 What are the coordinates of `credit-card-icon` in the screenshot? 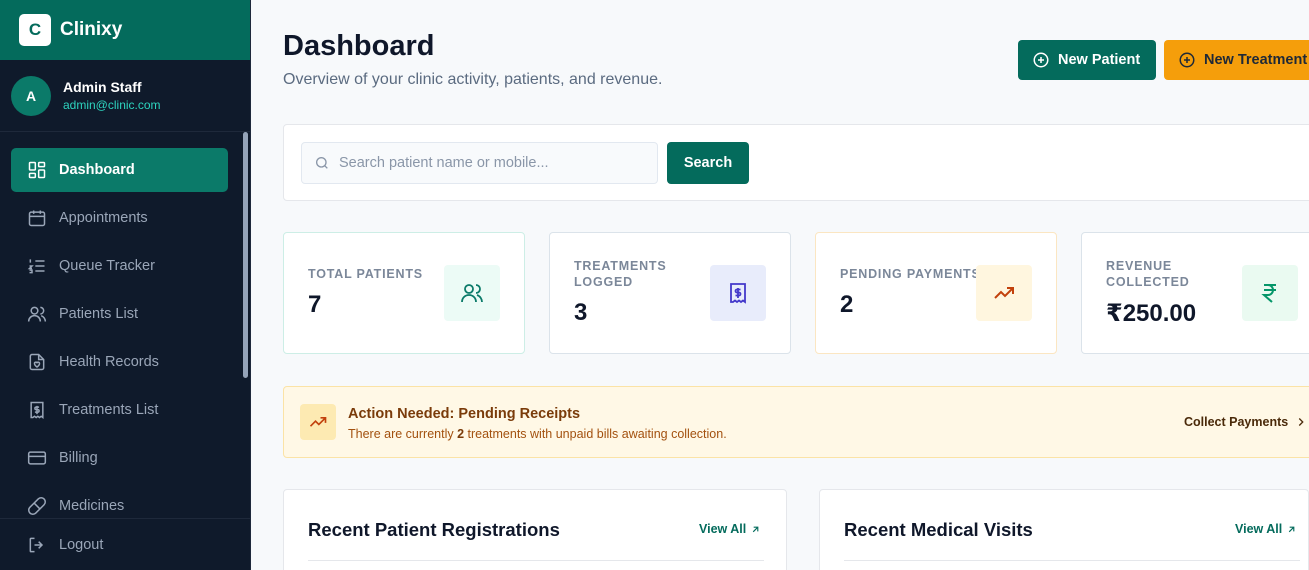 It's located at (37, 458).